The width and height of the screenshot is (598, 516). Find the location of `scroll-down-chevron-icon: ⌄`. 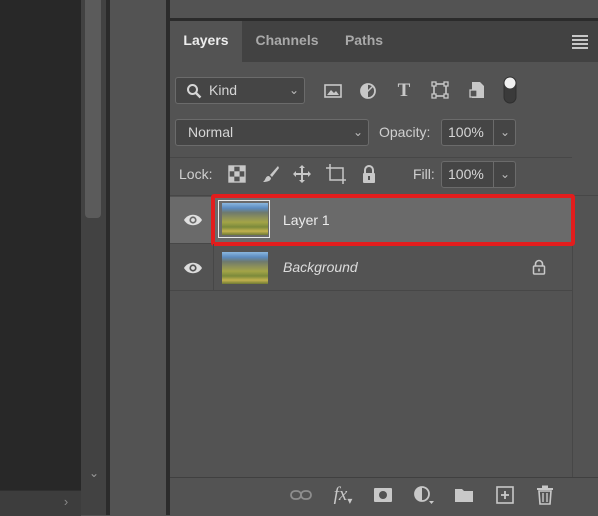

scroll-down-chevron-icon: ⌄ is located at coordinates (94, 473).